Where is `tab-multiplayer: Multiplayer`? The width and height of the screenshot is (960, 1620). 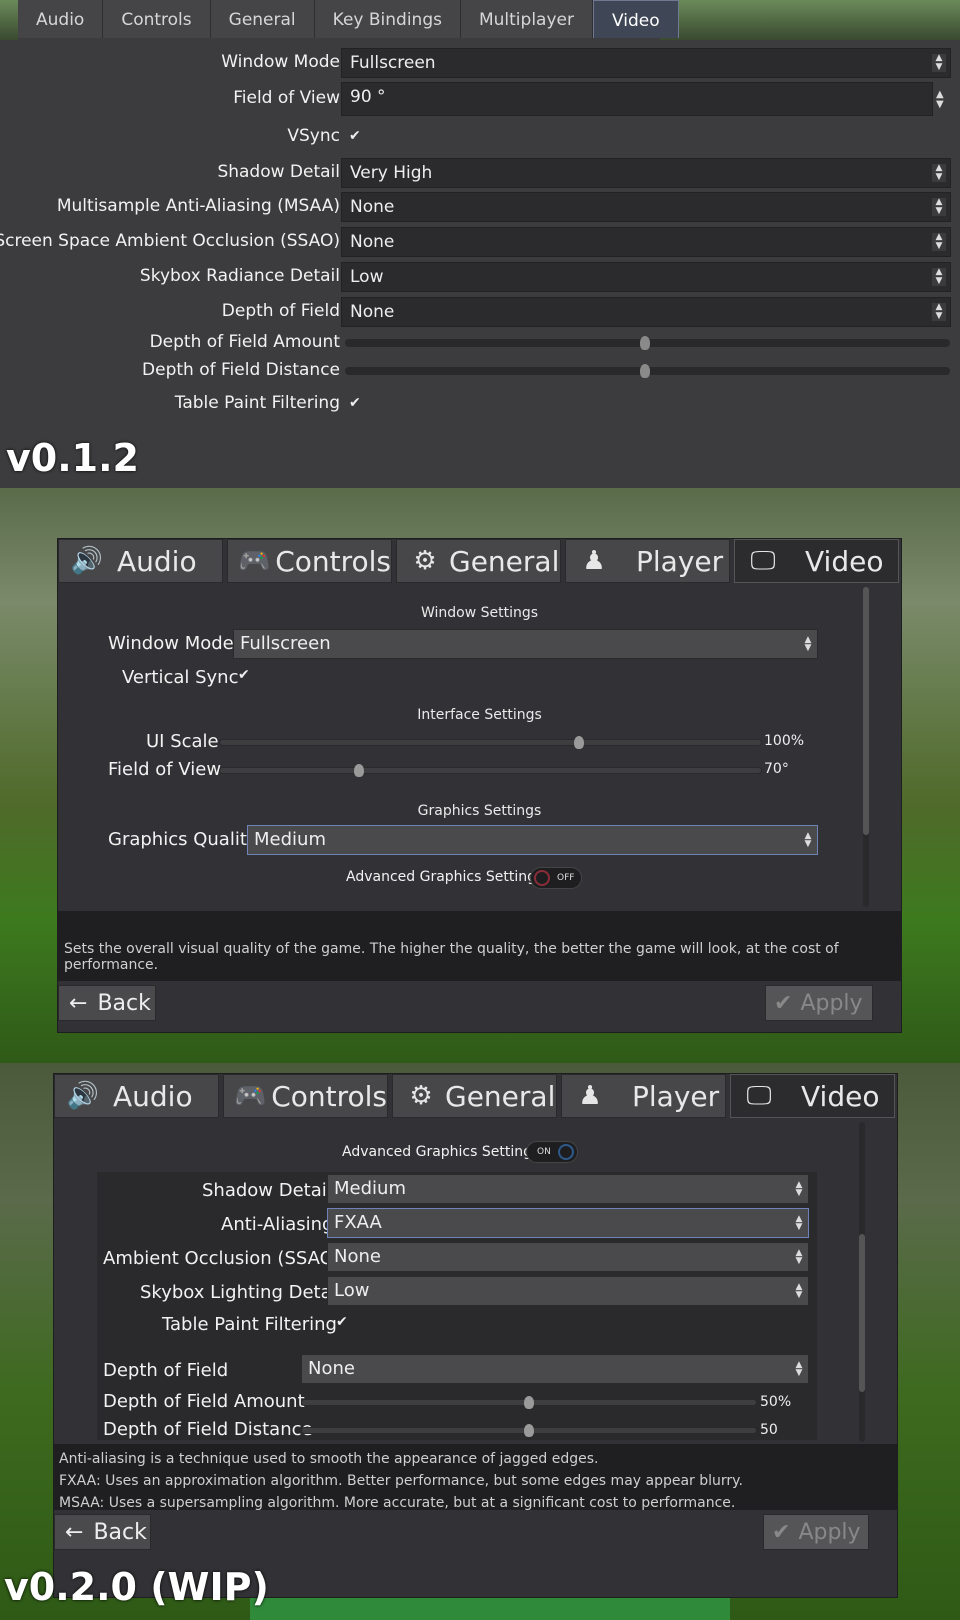 tab-multiplayer: Multiplayer is located at coordinates (526, 19).